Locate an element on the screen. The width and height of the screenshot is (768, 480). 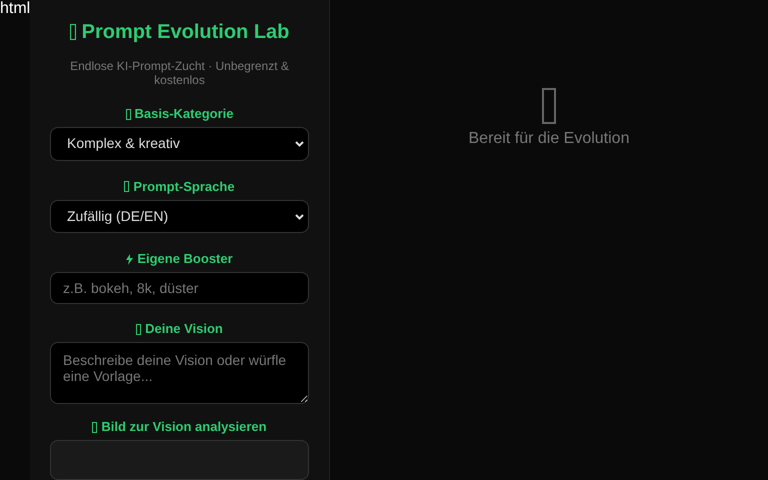
upload-button is located at coordinates (179, 460).